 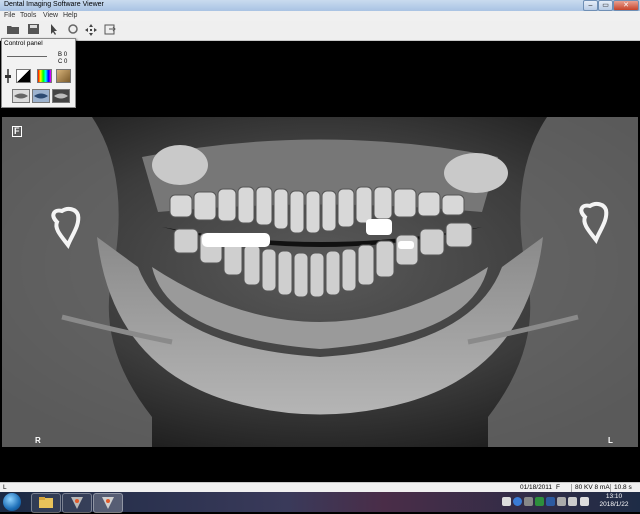 What do you see at coordinates (23, 43) in the screenshot?
I see `control-panel-title: Control panel` at bounding box center [23, 43].